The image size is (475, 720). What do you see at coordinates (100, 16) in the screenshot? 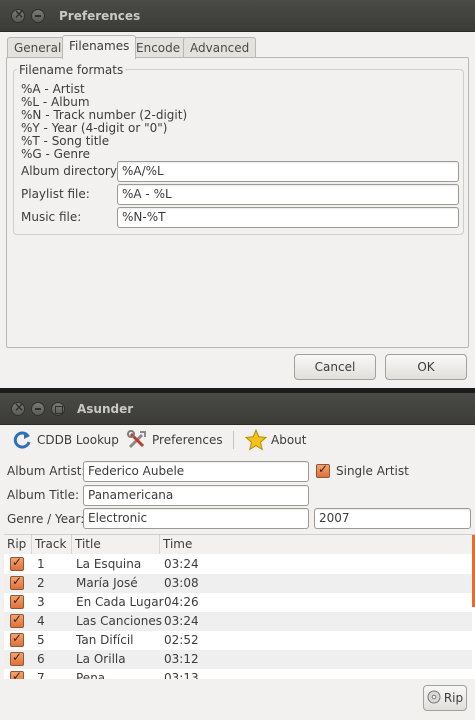
I see `window-title: Preferences` at bounding box center [100, 16].